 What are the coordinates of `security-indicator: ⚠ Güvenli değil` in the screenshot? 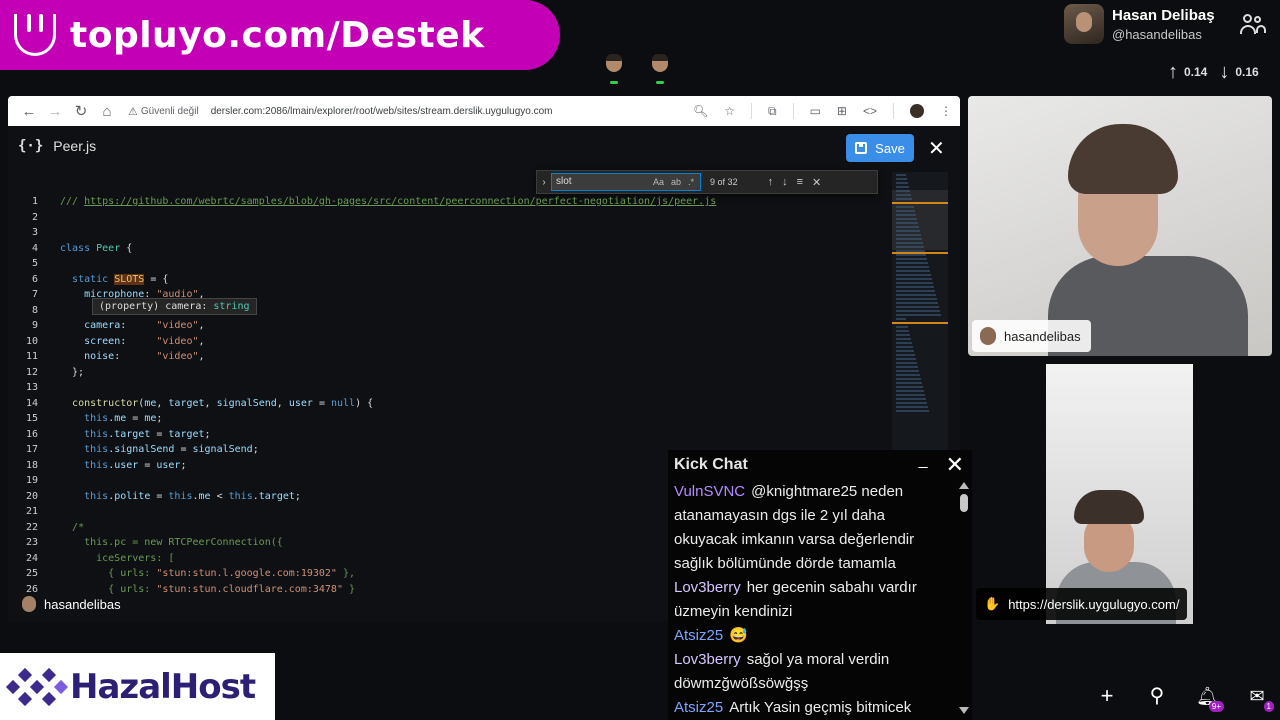 It's located at (163, 111).